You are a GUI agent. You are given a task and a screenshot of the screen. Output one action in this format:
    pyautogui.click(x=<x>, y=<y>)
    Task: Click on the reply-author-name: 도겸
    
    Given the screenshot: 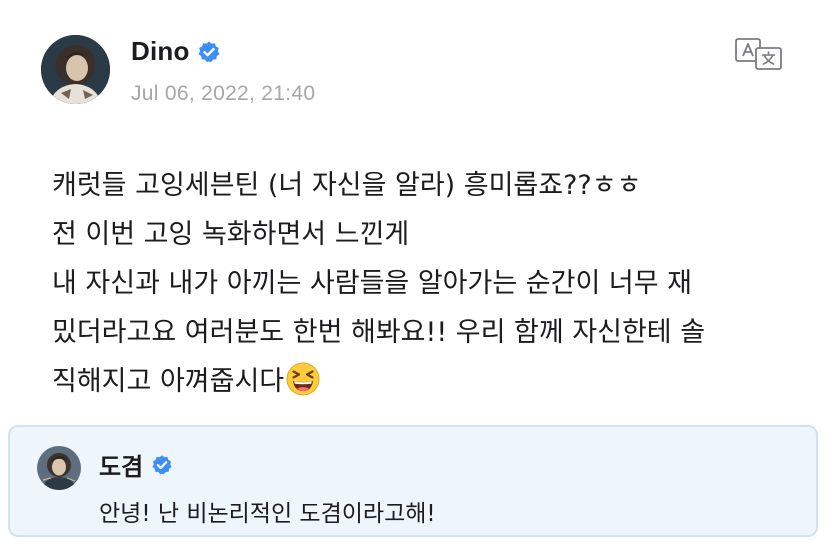 What is the action you would take?
    pyautogui.click(x=121, y=464)
    